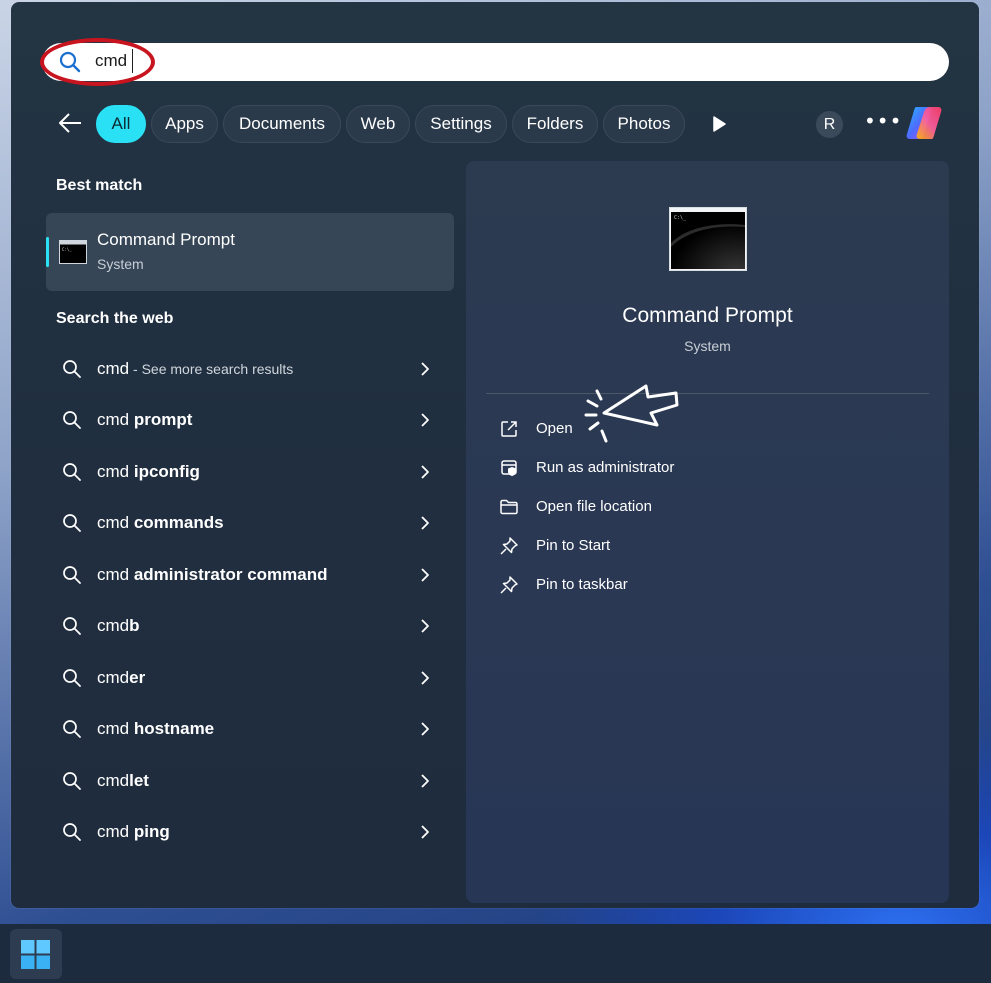 This screenshot has height=983, width=991. Describe the element at coordinates (250, 252) in the screenshot. I see `best-match-command-prompt` at that location.